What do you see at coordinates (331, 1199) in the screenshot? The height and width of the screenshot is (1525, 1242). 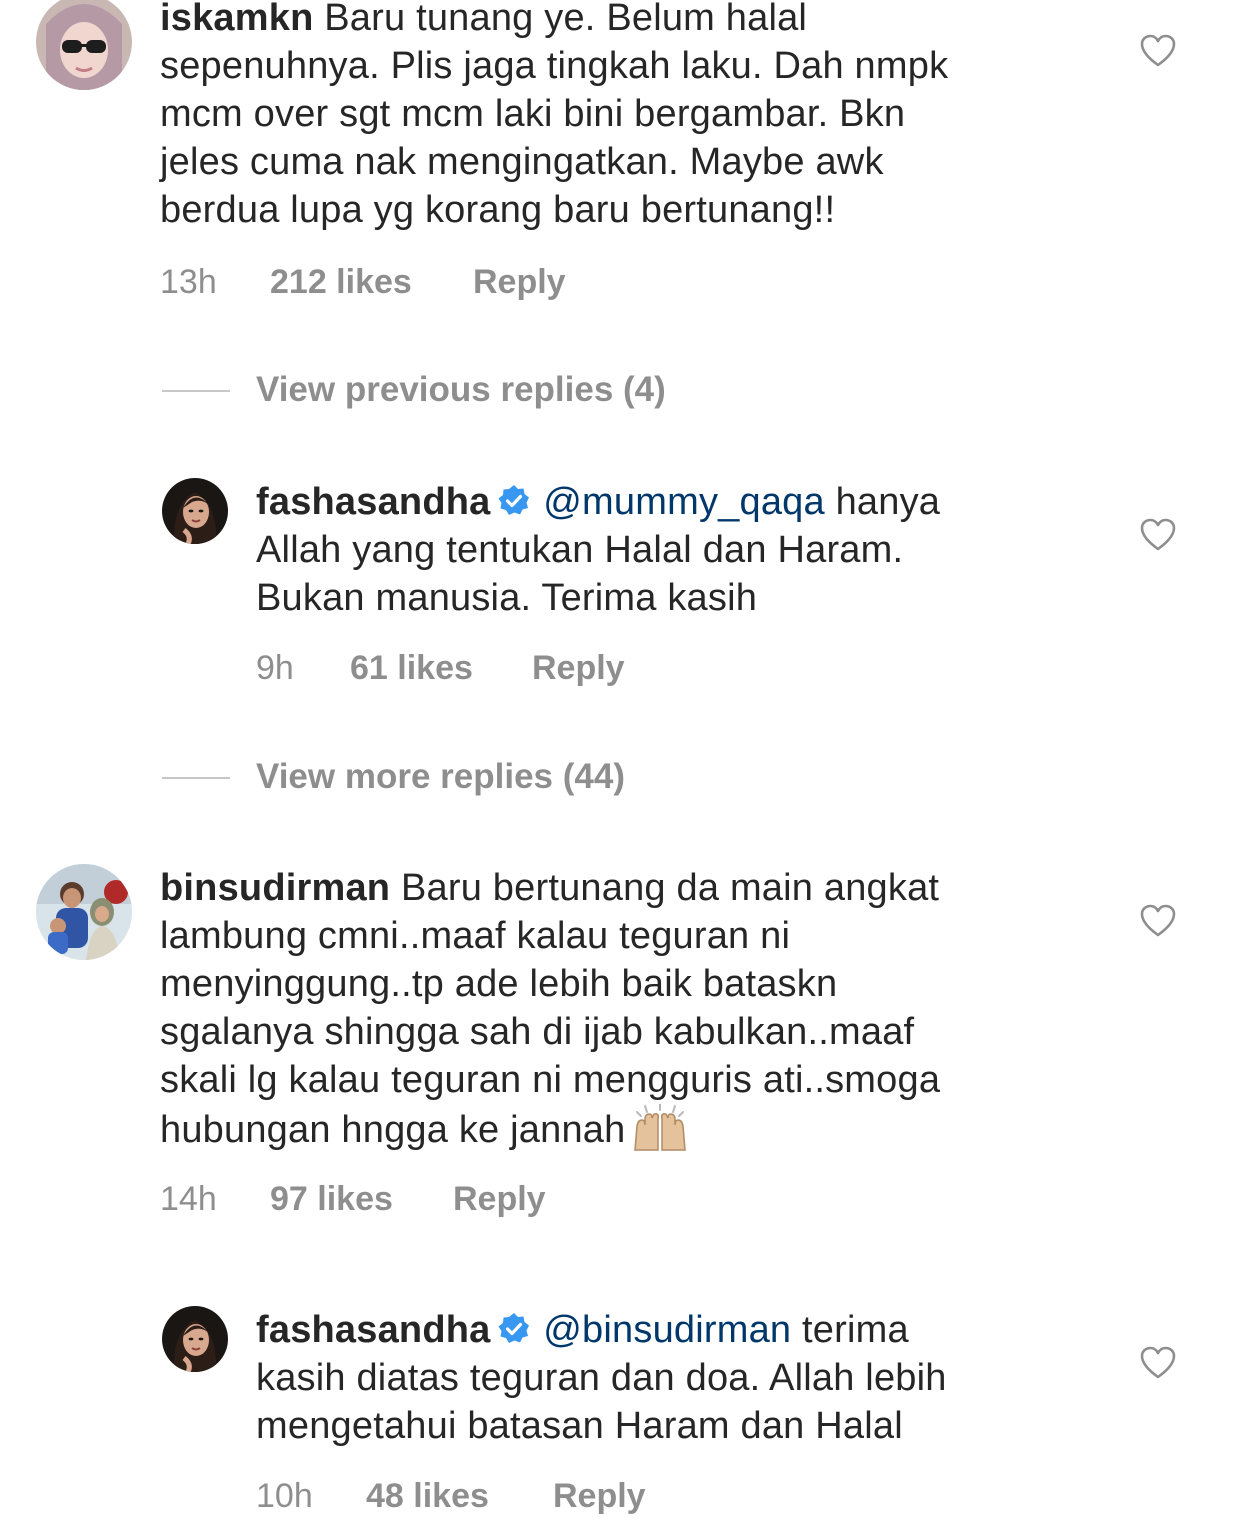 I see `likes-count: 97 likes` at bounding box center [331, 1199].